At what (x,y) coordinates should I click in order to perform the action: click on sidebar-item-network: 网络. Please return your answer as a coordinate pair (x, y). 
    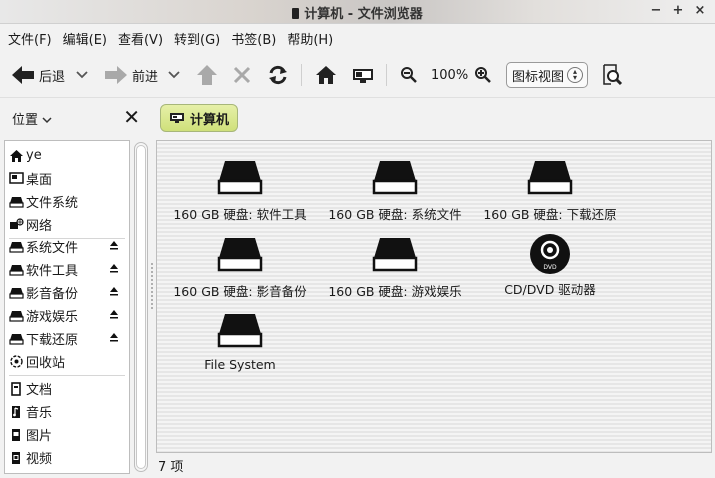
    Looking at the image, I should click on (67, 224).